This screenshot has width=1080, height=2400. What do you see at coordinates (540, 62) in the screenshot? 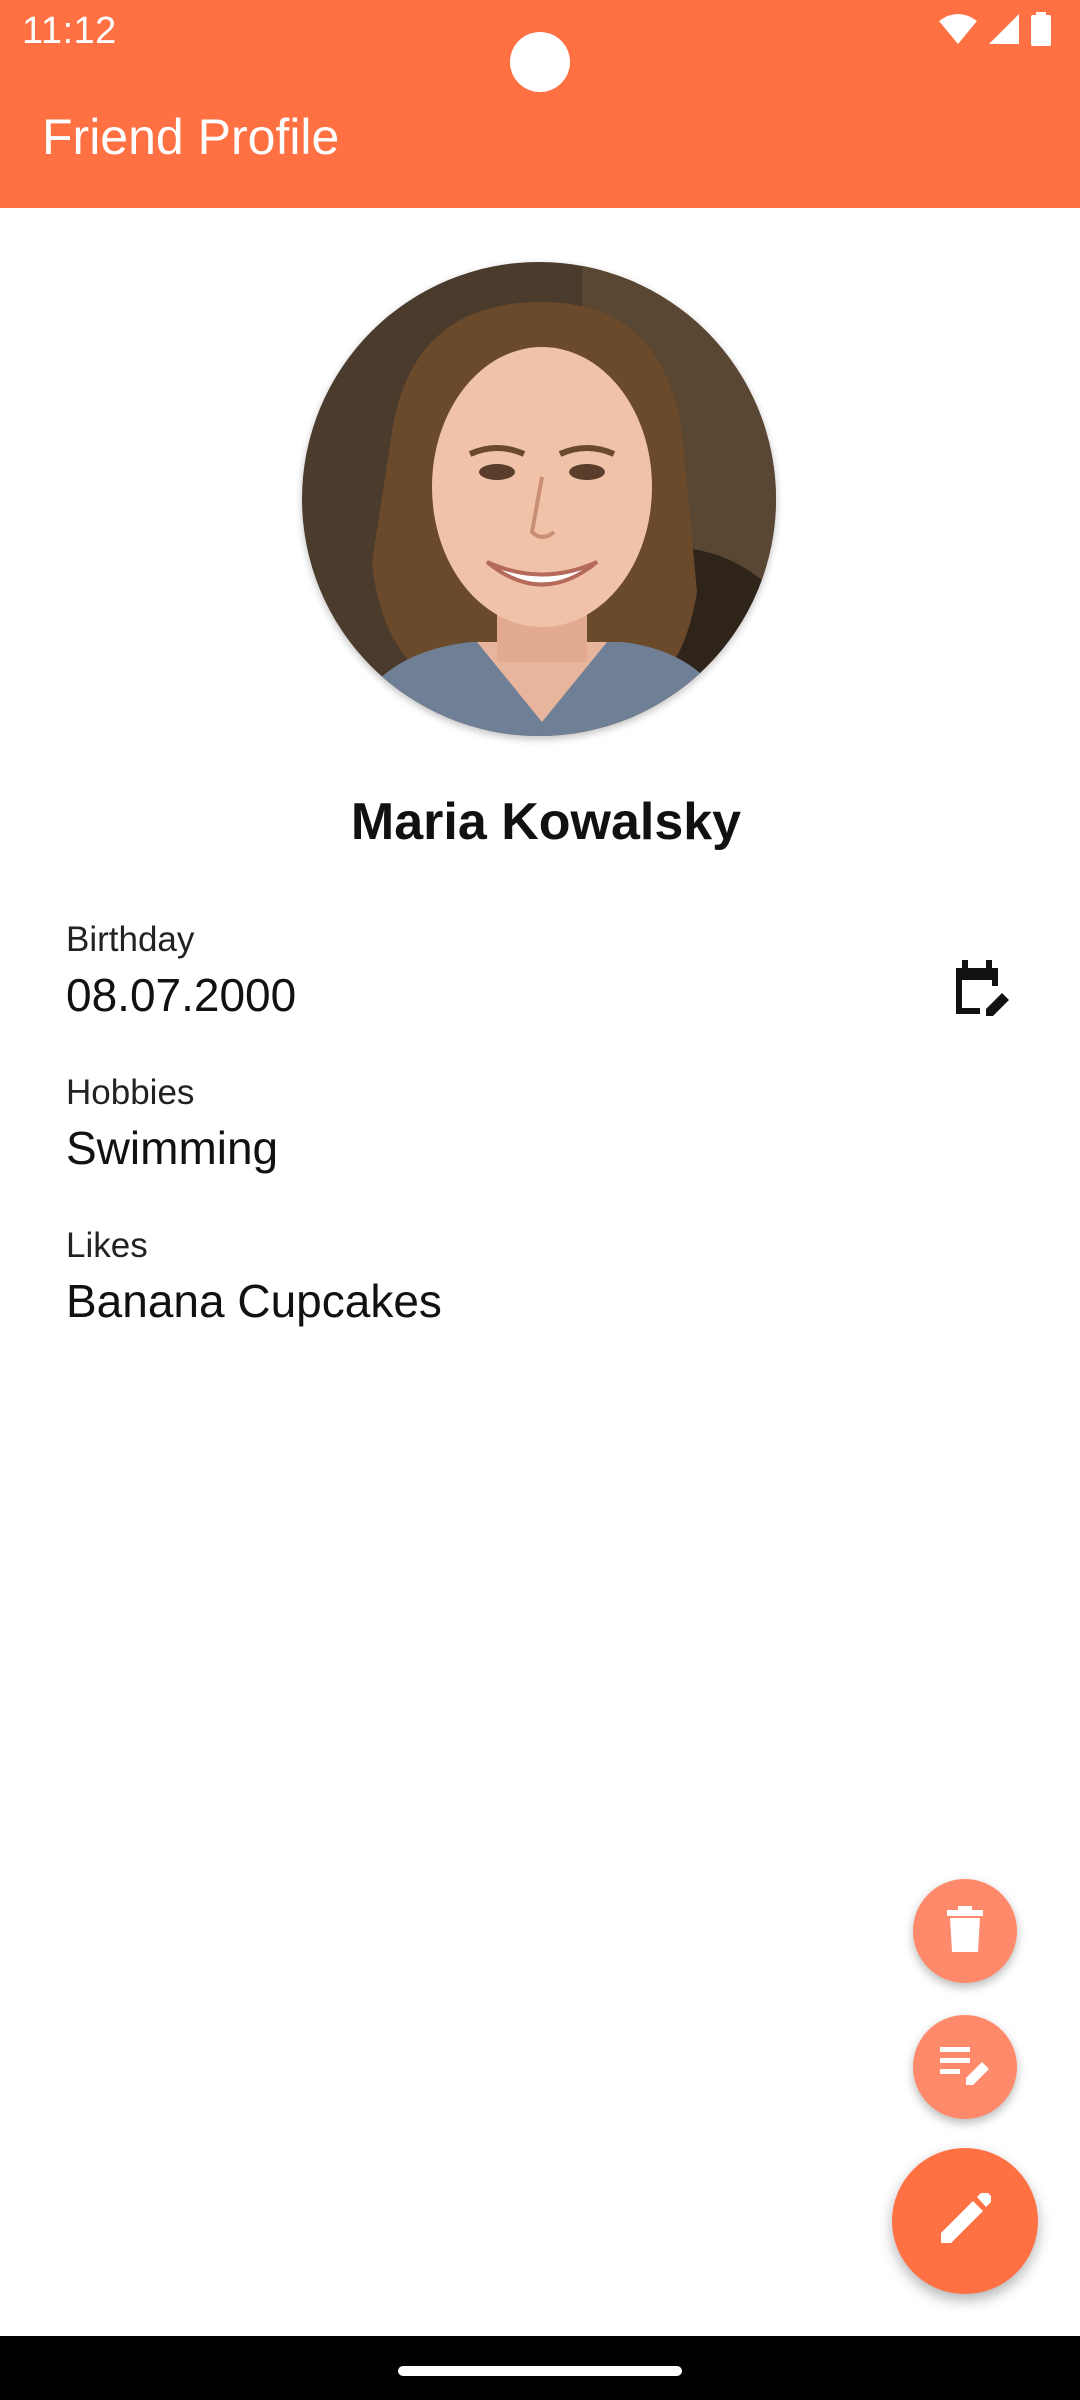
I see `camera-cutout` at bounding box center [540, 62].